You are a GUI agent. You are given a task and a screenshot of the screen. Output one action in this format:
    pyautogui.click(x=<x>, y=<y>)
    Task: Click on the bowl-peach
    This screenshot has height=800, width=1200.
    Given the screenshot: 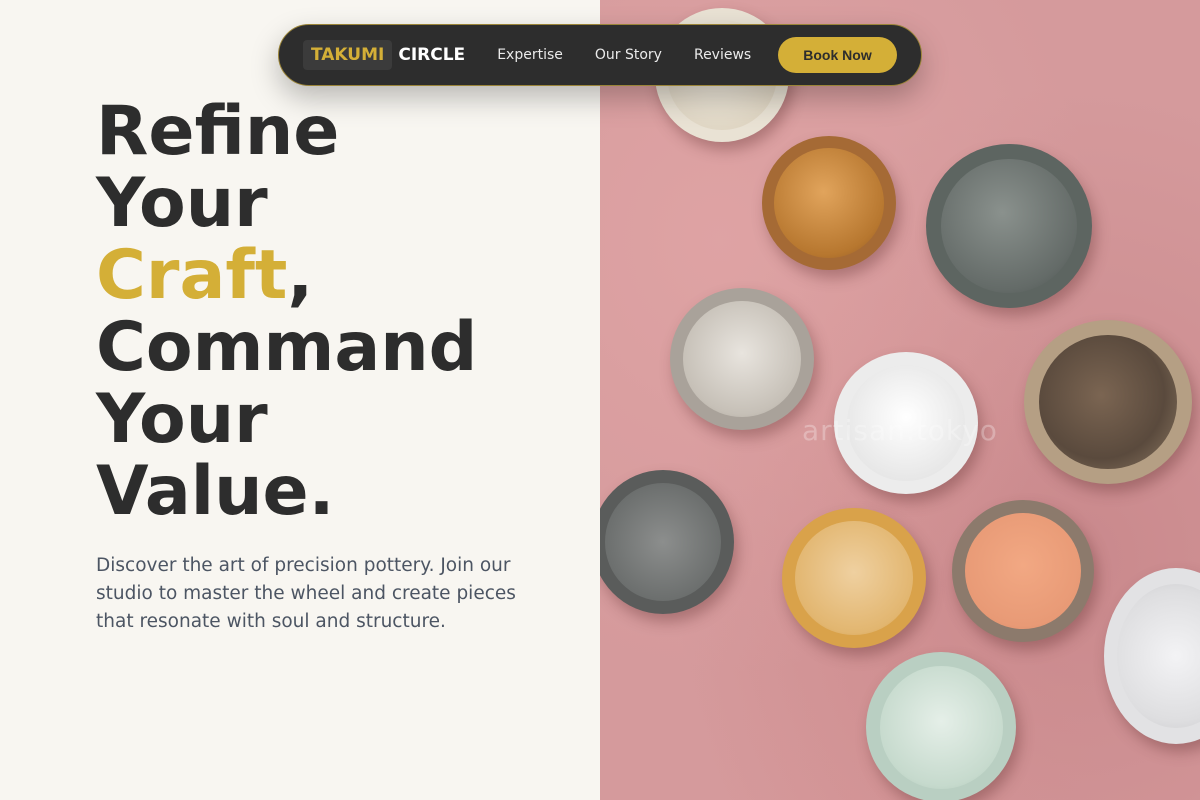 What is the action you would take?
    pyautogui.click(x=1023, y=571)
    